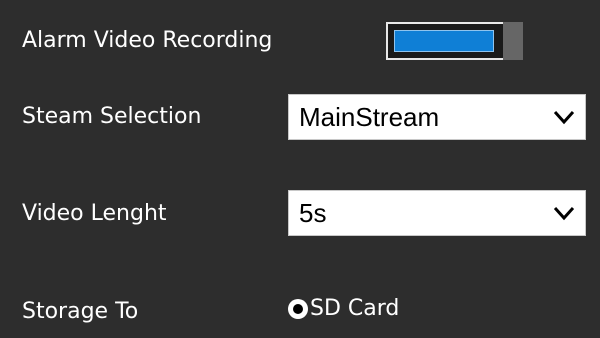  Describe the element at coordinates (437, 213) in the screenshot. I see `video-length-select: 5s` at that location.